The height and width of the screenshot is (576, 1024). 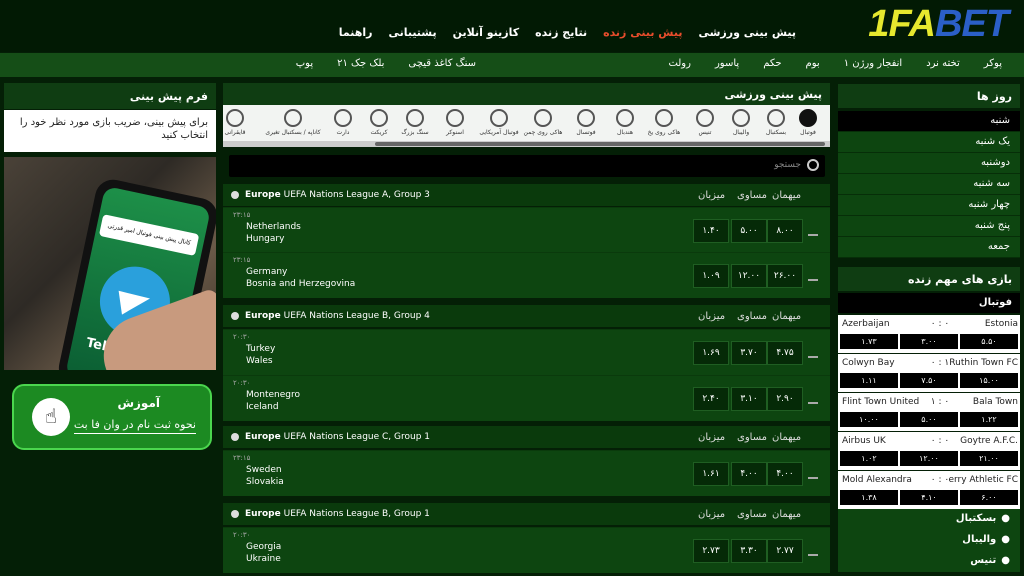 What do you see at coordinates (625, 122) in the screenshot?
I see `tab-handball: هندبال` at bounding box center [625, 122].